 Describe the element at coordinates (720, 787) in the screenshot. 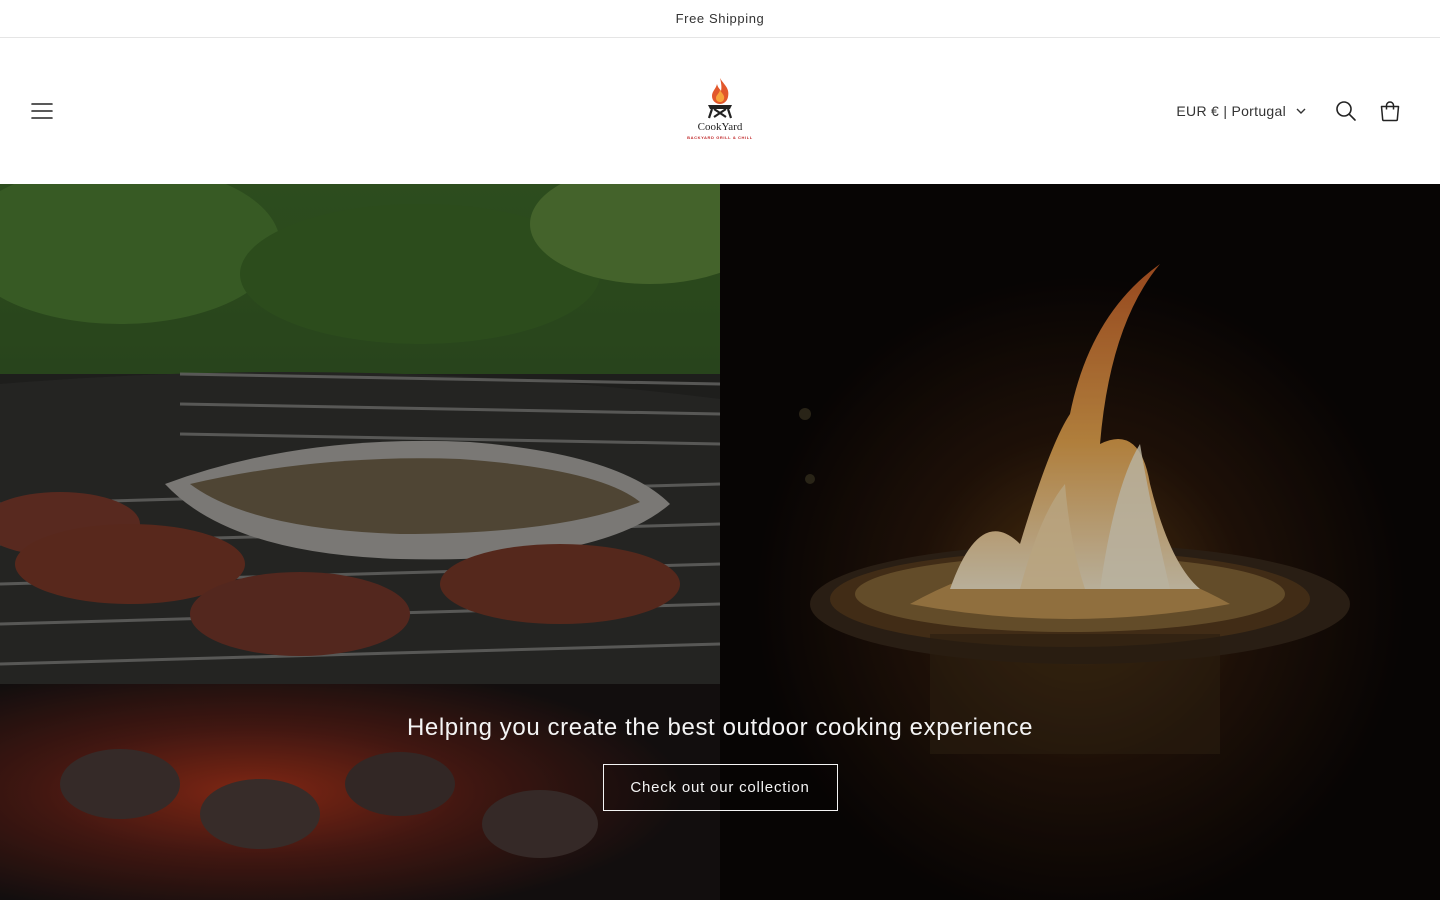

I see `collection-button: Check out our collection` at that location.